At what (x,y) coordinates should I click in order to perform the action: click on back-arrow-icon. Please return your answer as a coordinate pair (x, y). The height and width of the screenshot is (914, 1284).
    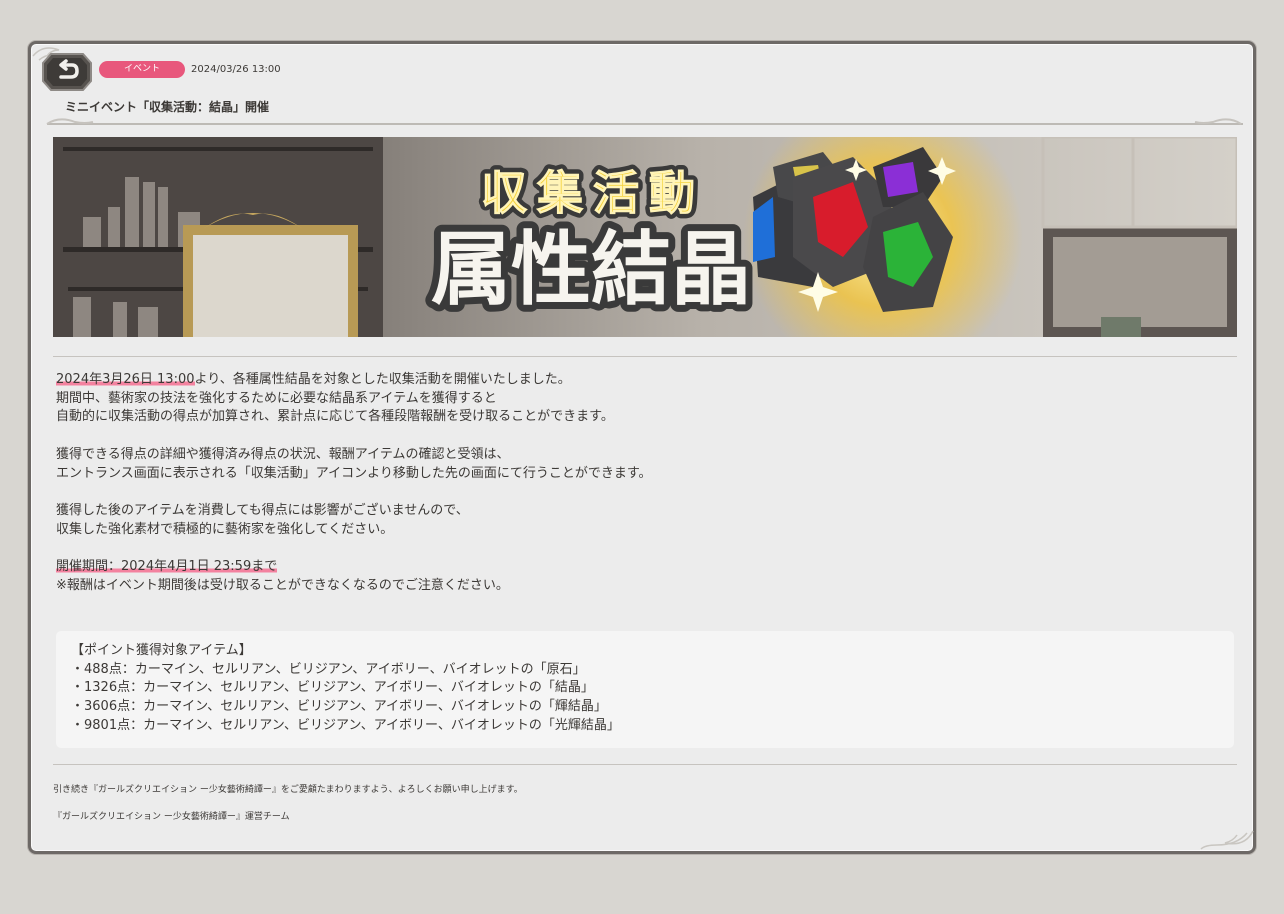
    Looking at the image, I should click on (67, 72).